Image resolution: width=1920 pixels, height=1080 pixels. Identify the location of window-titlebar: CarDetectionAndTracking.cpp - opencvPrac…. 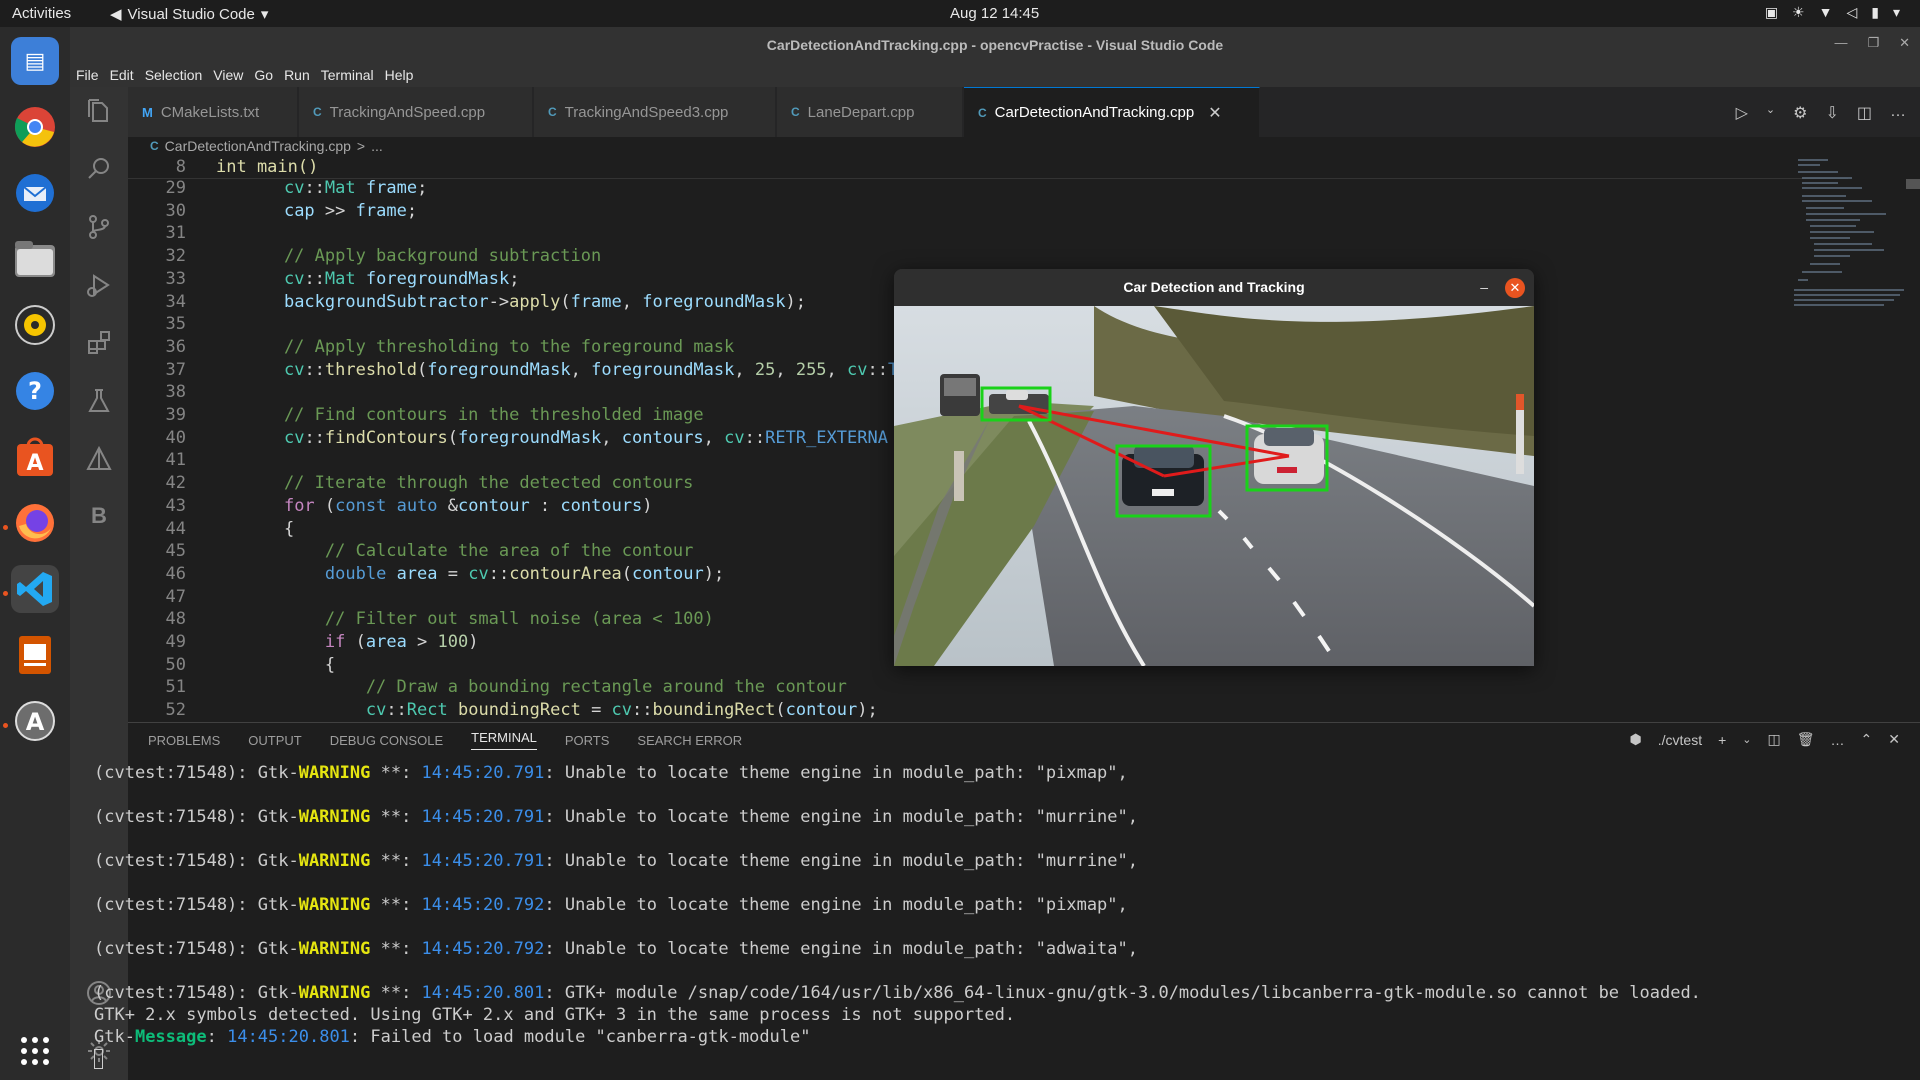
(995, 45).